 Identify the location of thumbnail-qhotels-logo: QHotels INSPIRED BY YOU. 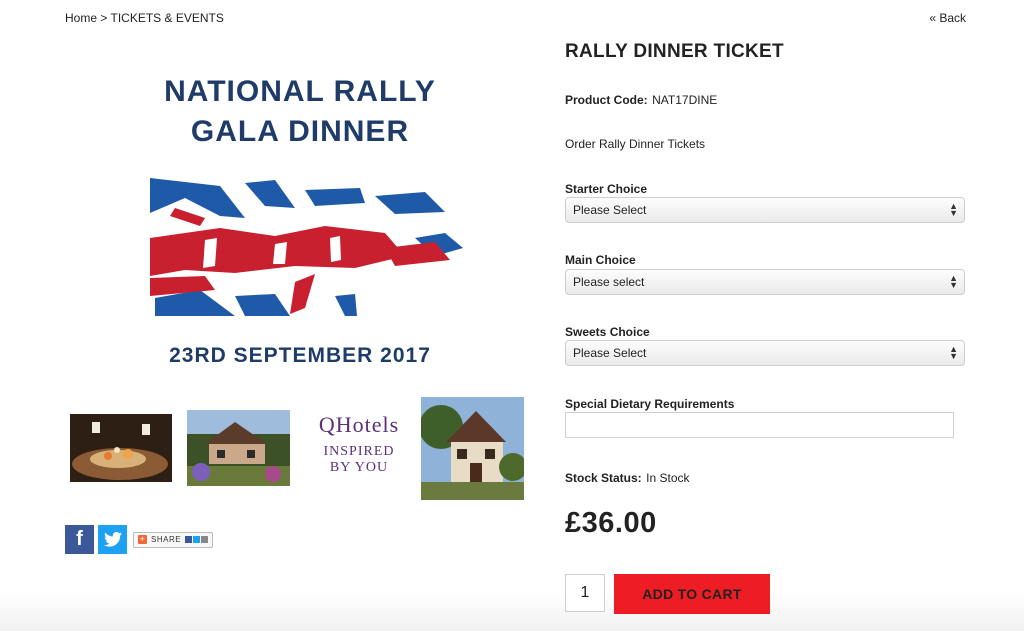
(359, 450).